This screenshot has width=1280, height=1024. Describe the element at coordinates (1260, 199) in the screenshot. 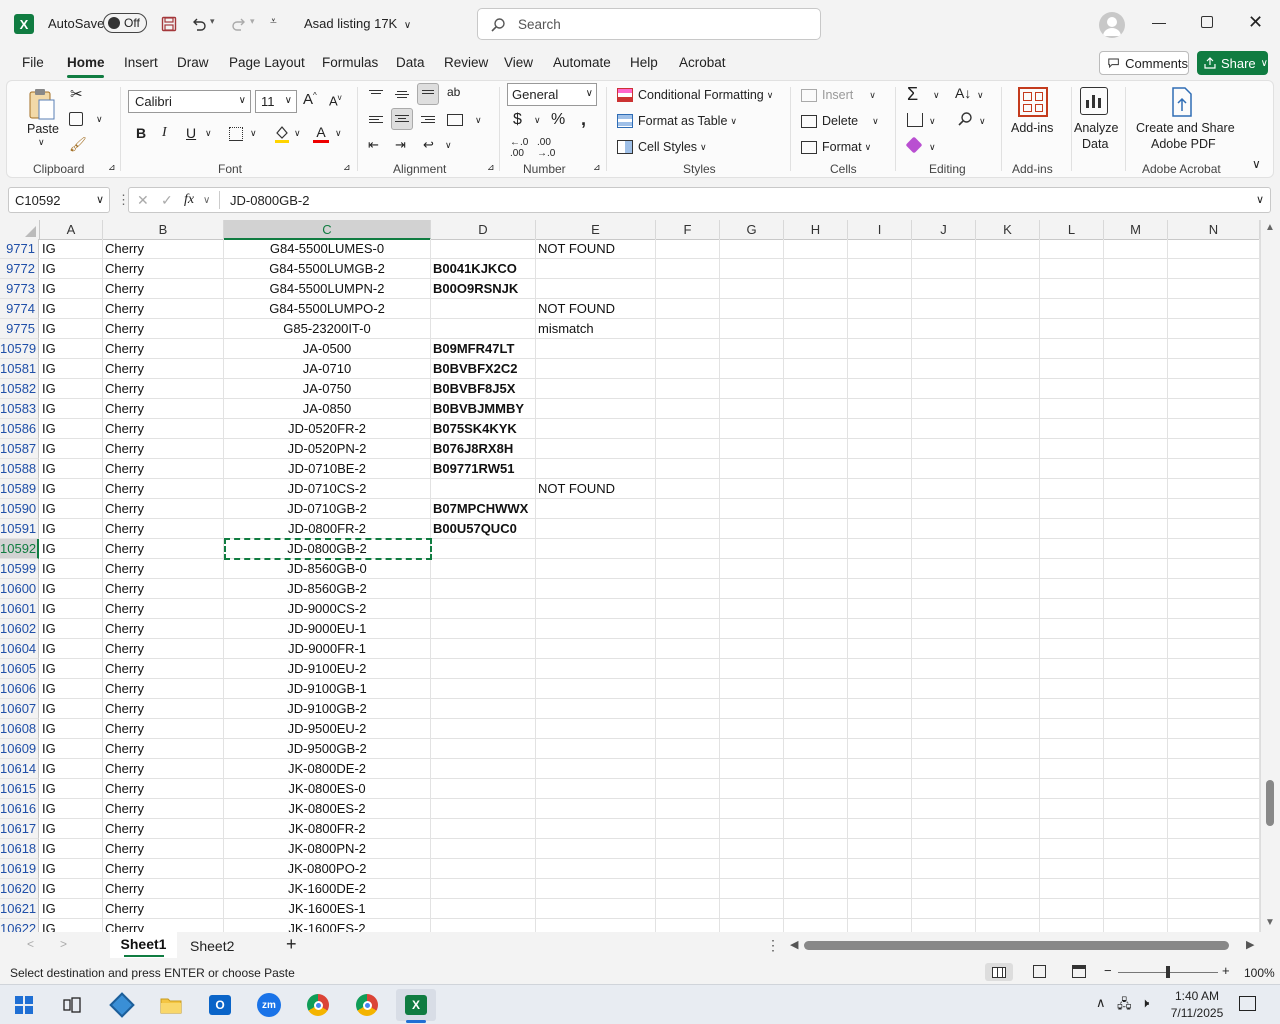

I see `expand-formula-icon: ∨` at that location.